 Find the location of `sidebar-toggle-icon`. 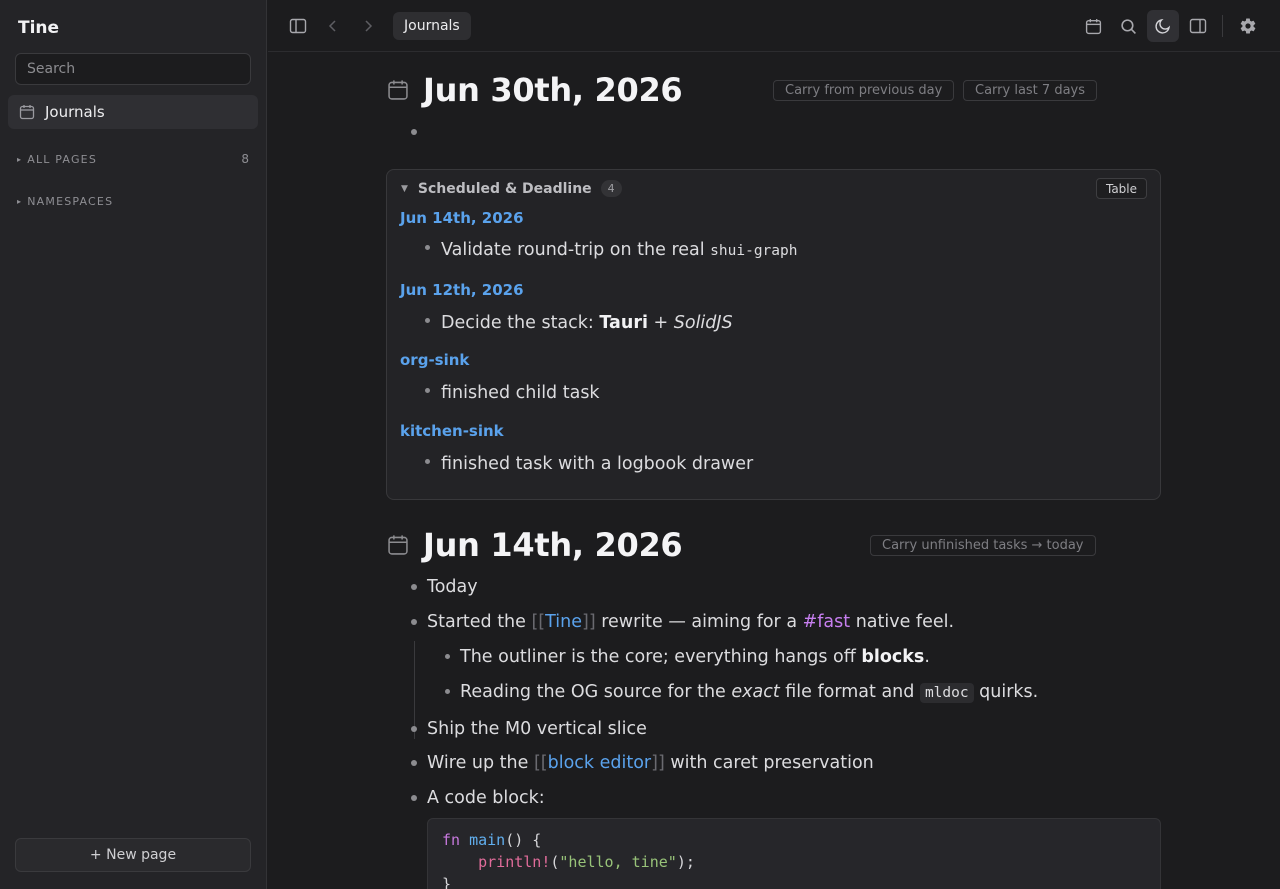

sidebar-toggle-icon is located at coordinates (298, 26).